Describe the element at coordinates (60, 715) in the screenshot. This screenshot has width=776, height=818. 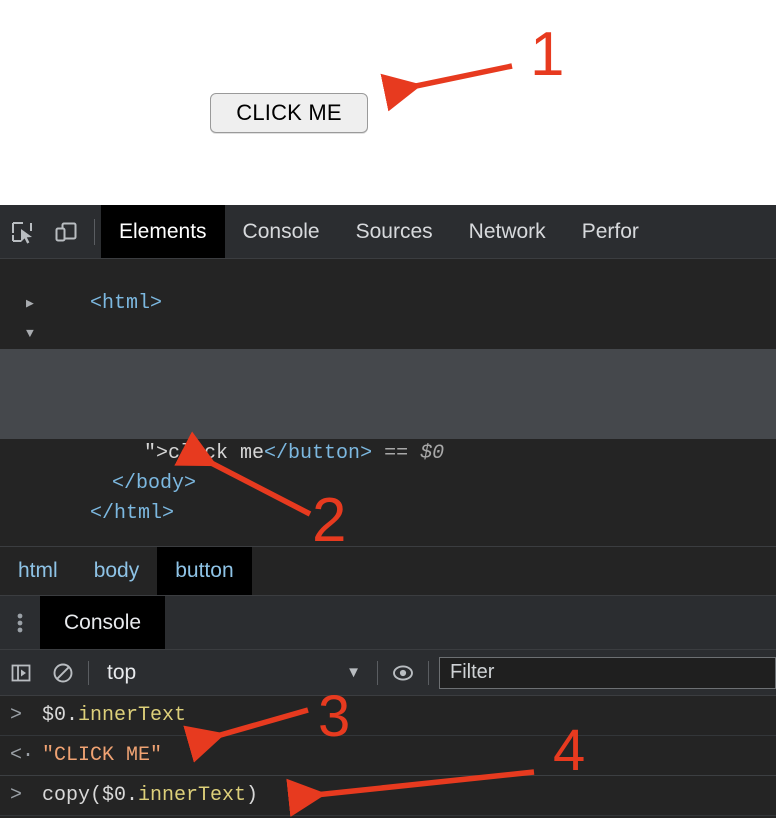
I see `console-expr-prefix-1: $0.` at that location.